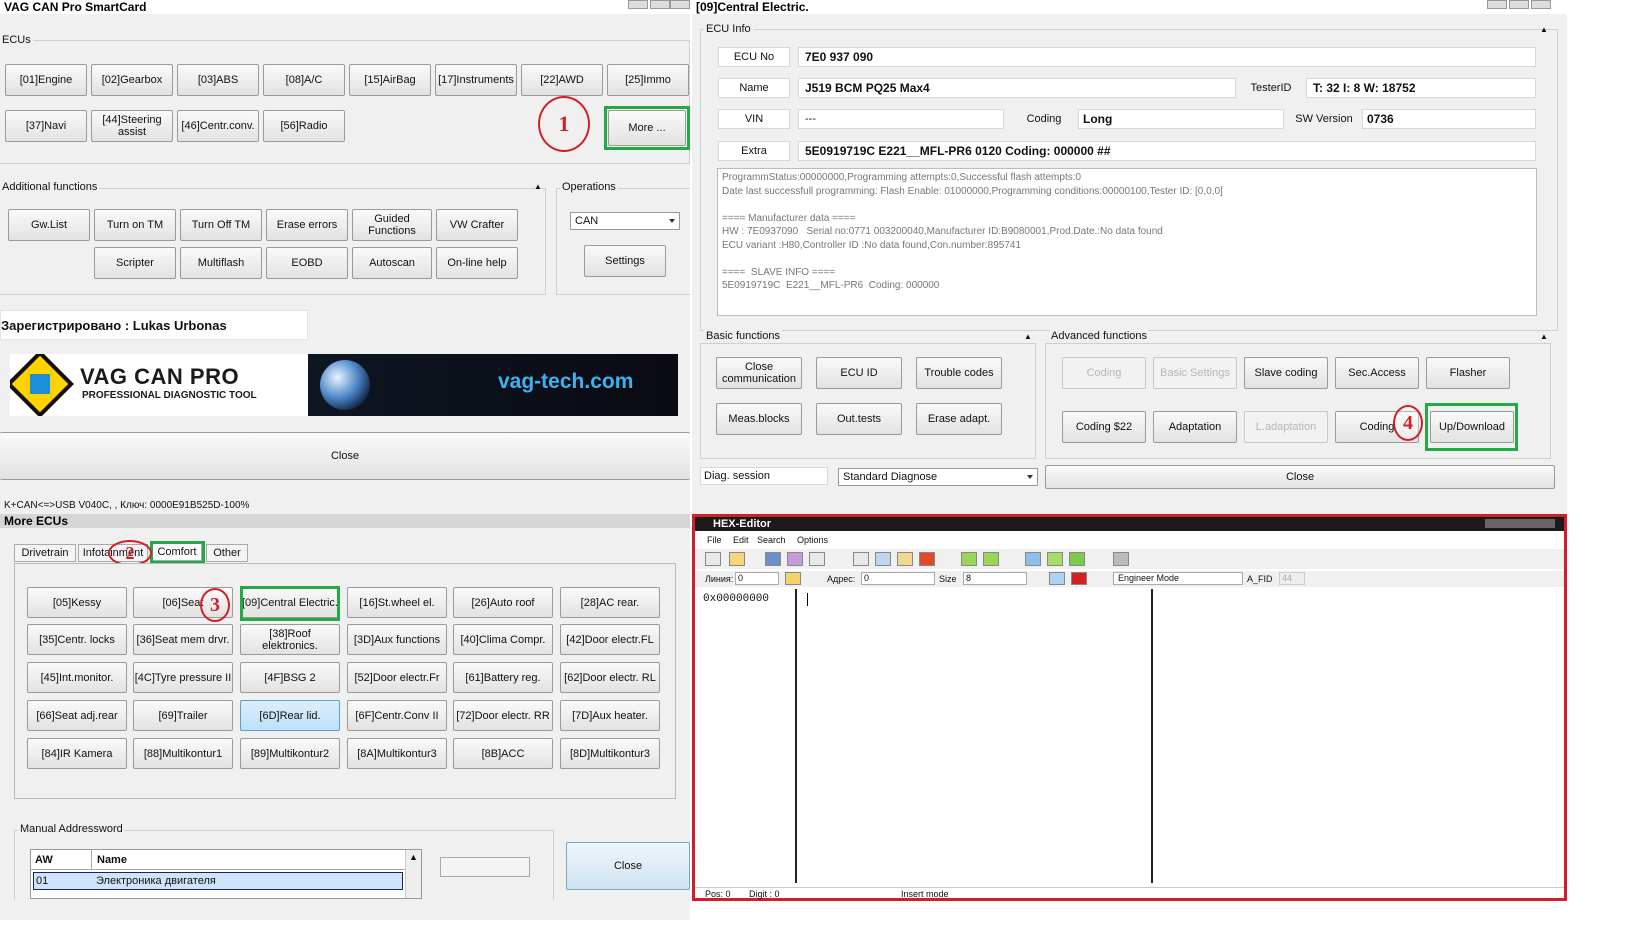  Describe the element at coordinates (1497, 4) in the screenshot. I see `win2-minimize-button` at that location.